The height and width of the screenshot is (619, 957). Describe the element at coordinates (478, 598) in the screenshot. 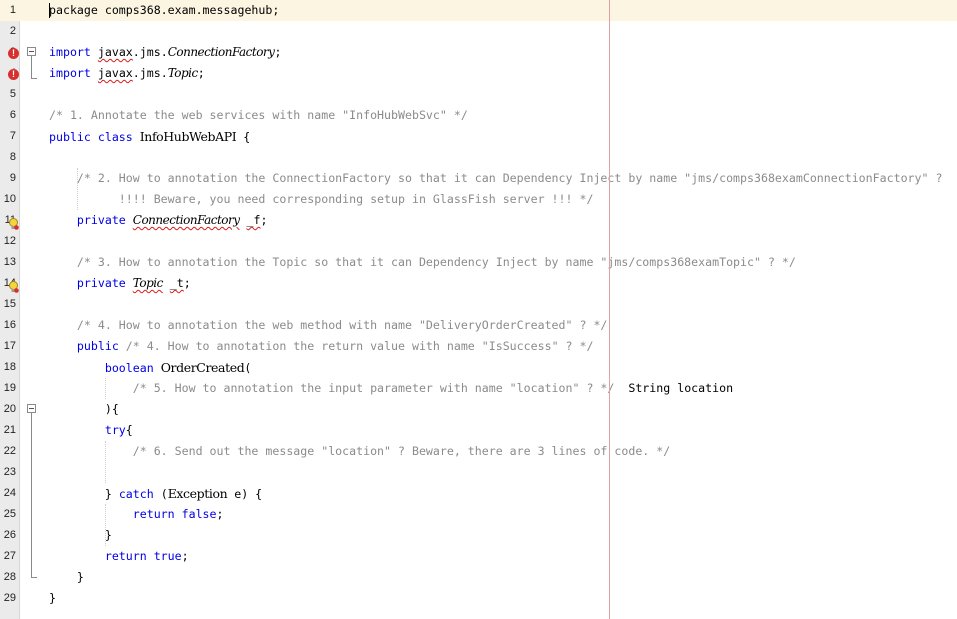

I see `code-line: 29}` at that location.